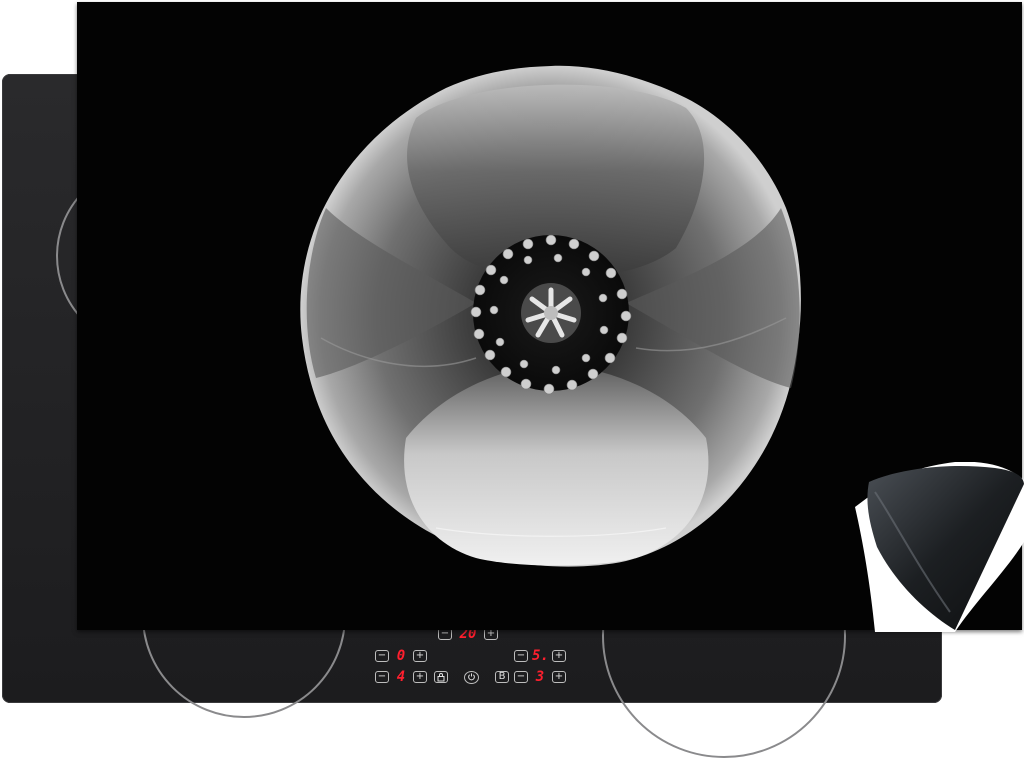  I want to click on zone-left-bottom-display: 4, so click(401, 677).